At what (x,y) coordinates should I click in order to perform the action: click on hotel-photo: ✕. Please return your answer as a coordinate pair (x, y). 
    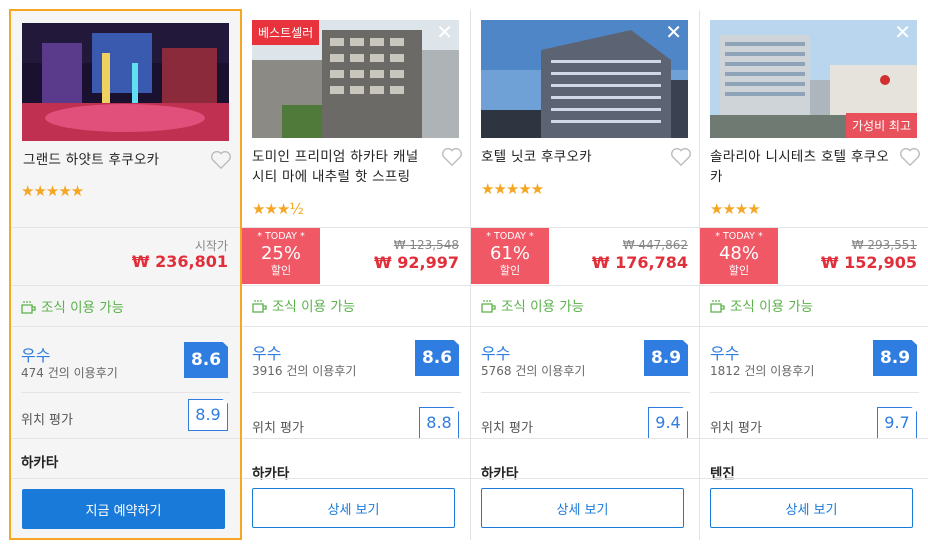
    Looking at the image, I should click on (584, 79).